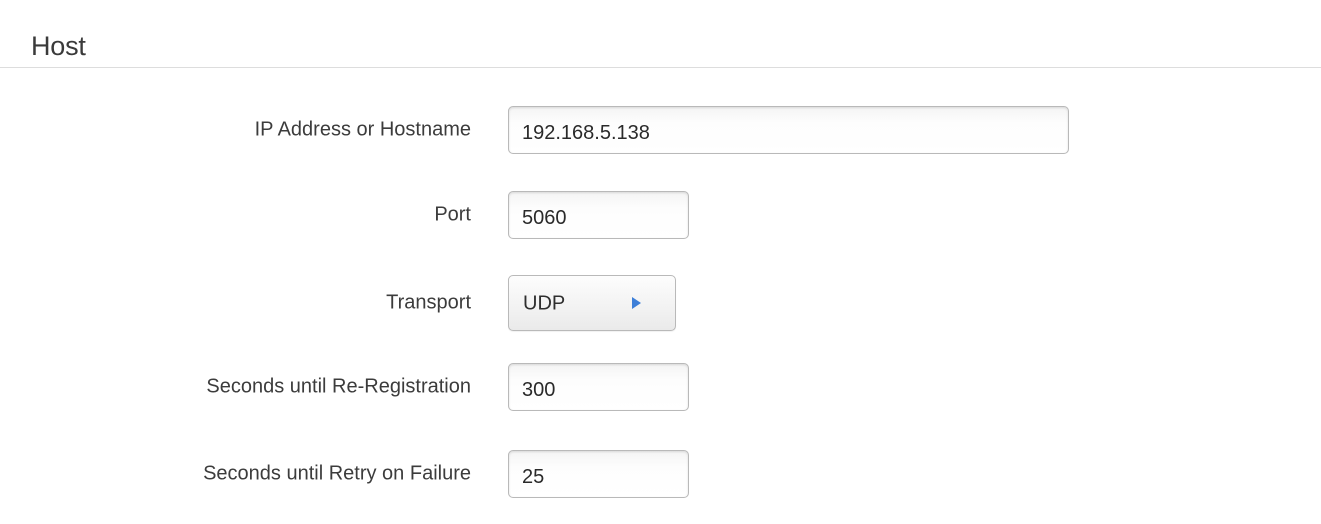 The image size is (1321, 524). What do you see at coordinates (592, 303) in the screenshot?
I see `transport-select: UDP` at bounding box center [592, 303].